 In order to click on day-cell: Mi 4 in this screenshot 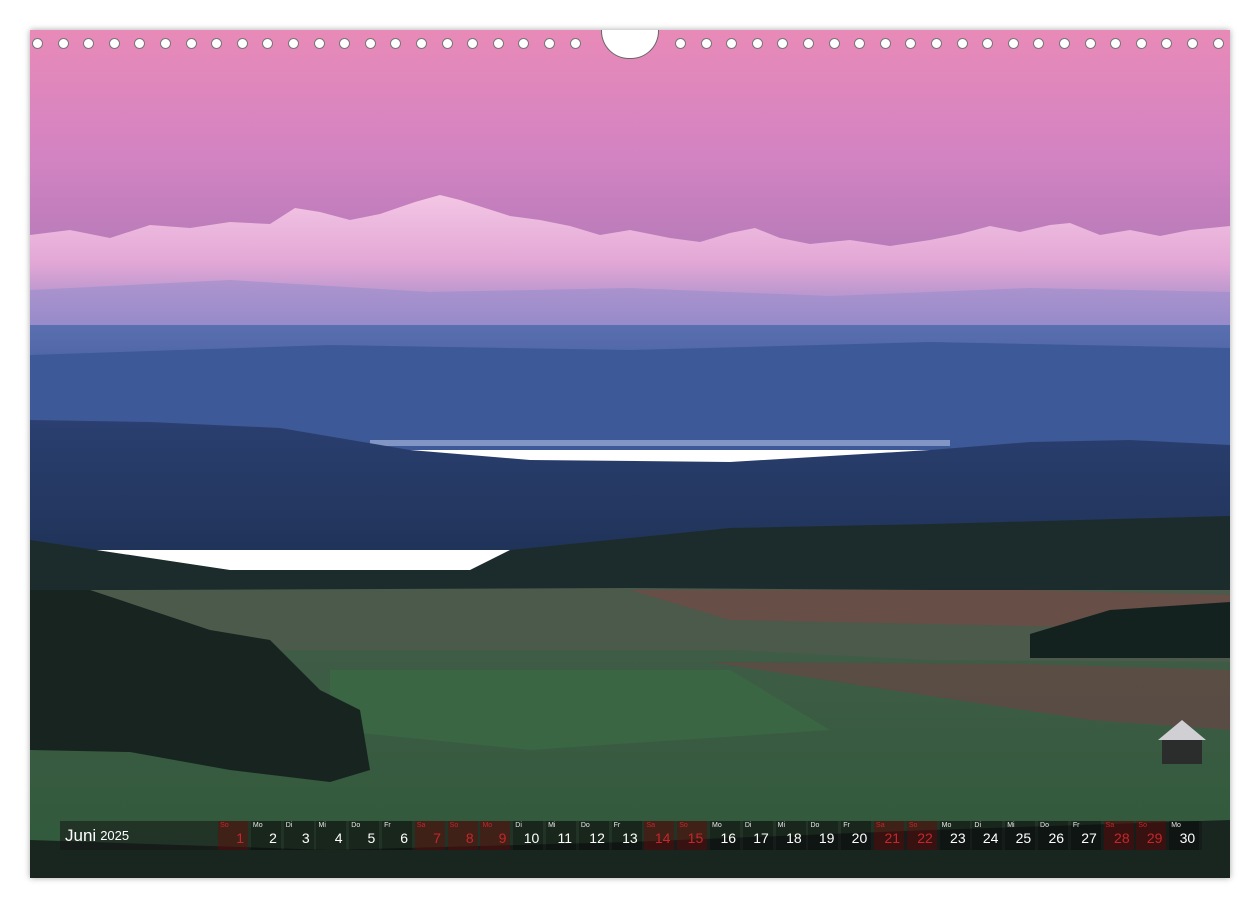, I will do `click(331, 835)`.